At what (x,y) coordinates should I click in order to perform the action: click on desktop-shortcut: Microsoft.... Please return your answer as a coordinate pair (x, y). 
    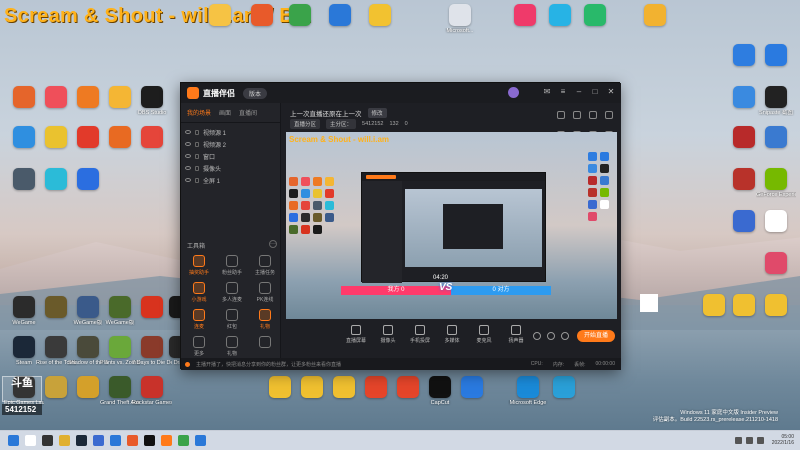
    Looking at the image, I should click on (460, 19).